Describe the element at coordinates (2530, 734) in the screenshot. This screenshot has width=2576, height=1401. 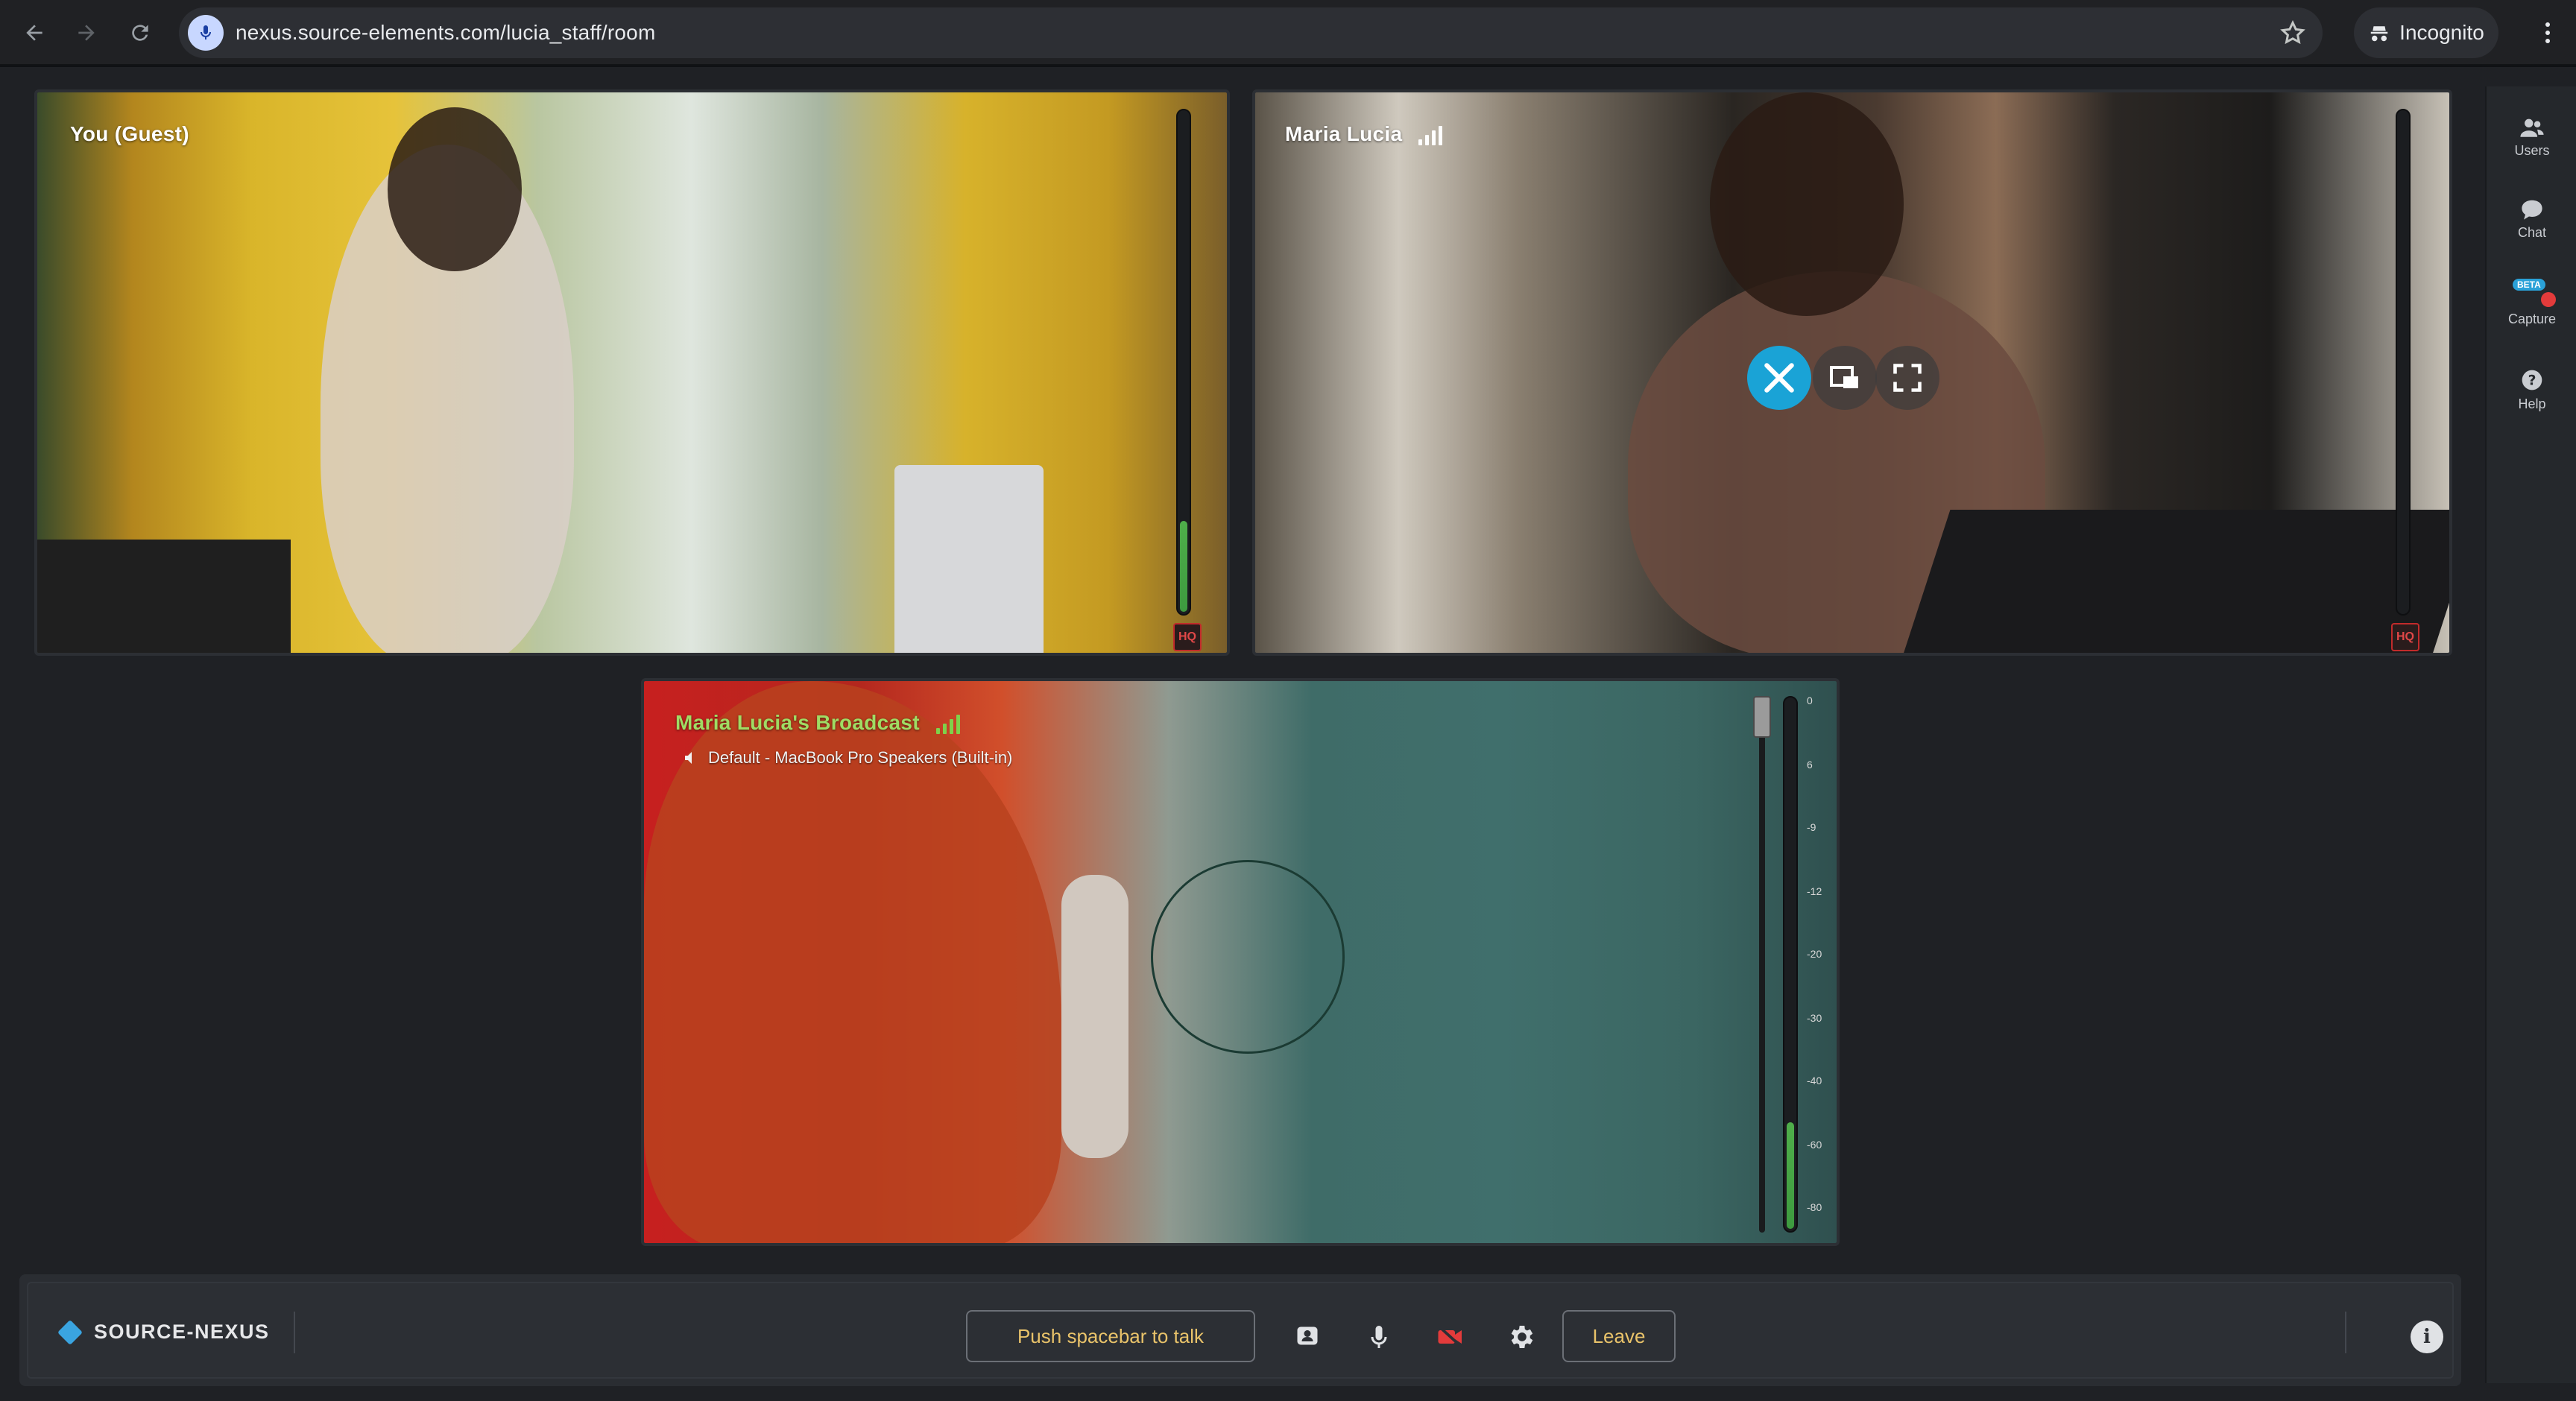
I see `right-sidebar: Users Chat BETA Capture ? Help` at that location.